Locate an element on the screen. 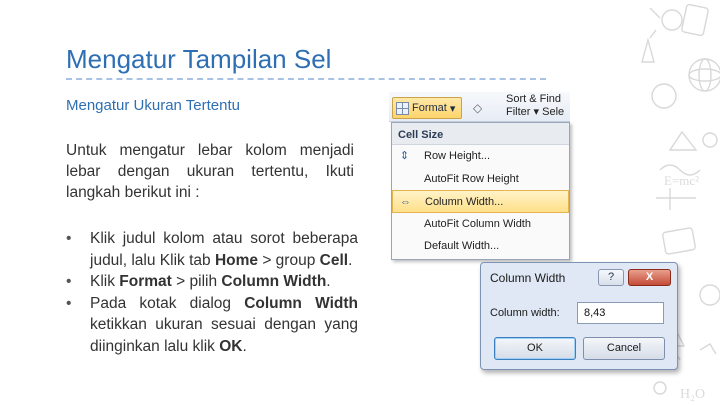 The width and height of the screenshot is (720, 405). slide-subtitle: Mengatur Ukuran Tertentu is located at coordinates (153, 105).